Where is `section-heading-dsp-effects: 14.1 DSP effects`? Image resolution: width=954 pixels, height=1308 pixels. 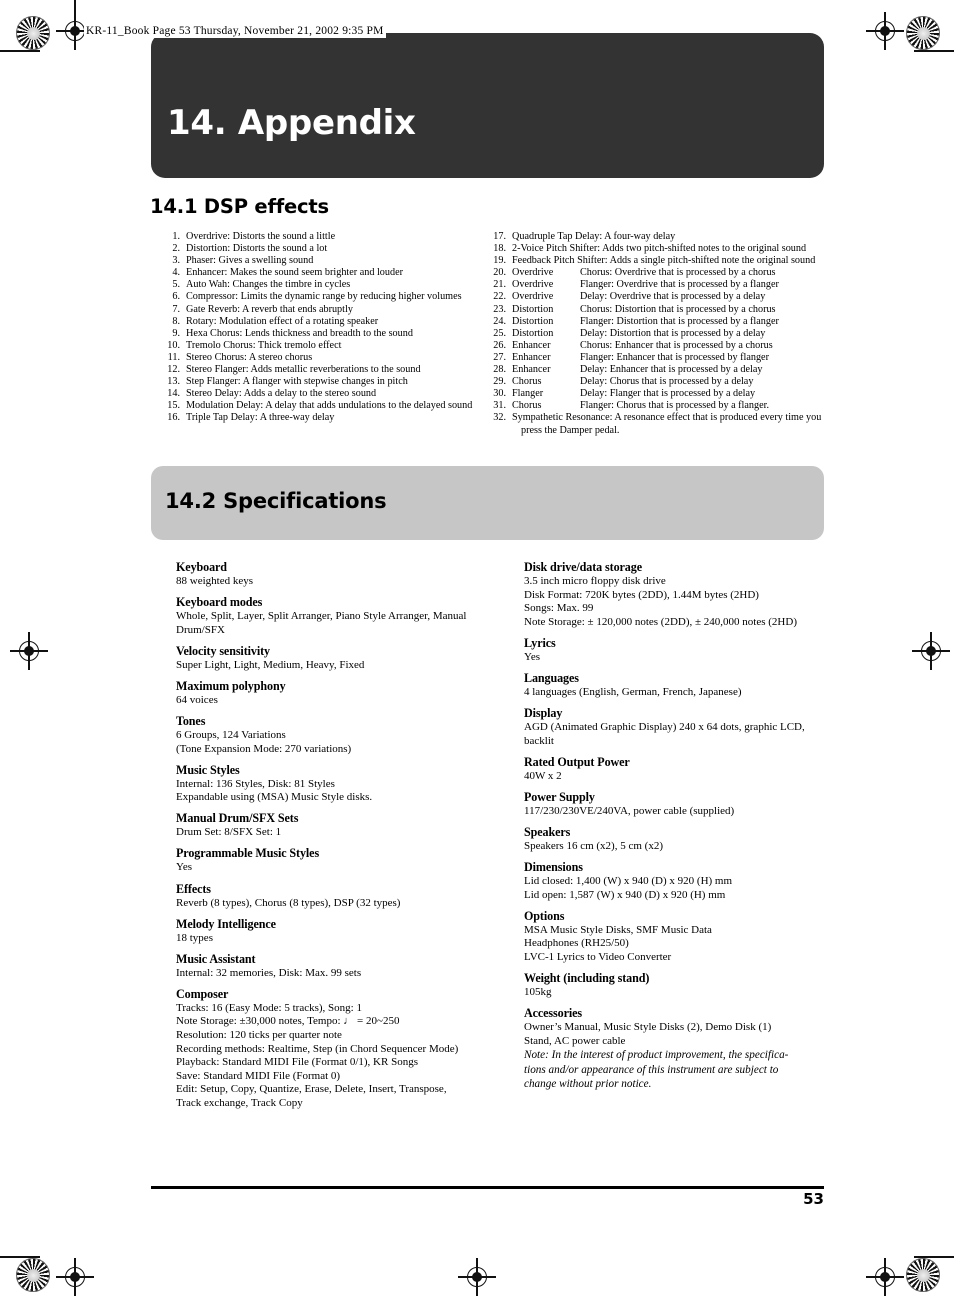 section-heading-dsp-effects: 14.1 DSP effects is located at coordinates (239, 206).